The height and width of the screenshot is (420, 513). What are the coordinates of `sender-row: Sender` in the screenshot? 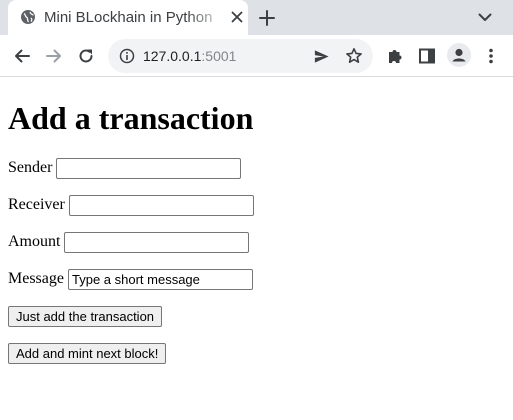 It's located at (125, 168).